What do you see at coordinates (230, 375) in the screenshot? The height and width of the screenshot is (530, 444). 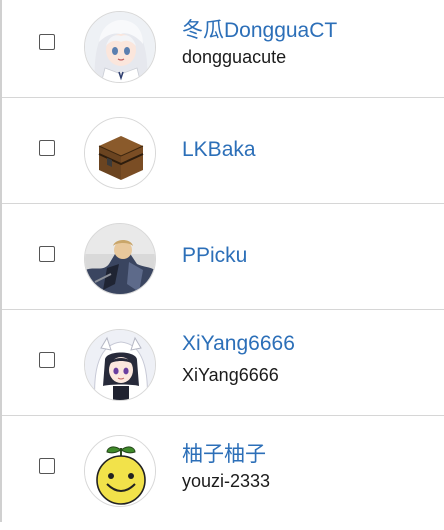 I see `username-label: XiYang6666` at bounding box center [230, 375].